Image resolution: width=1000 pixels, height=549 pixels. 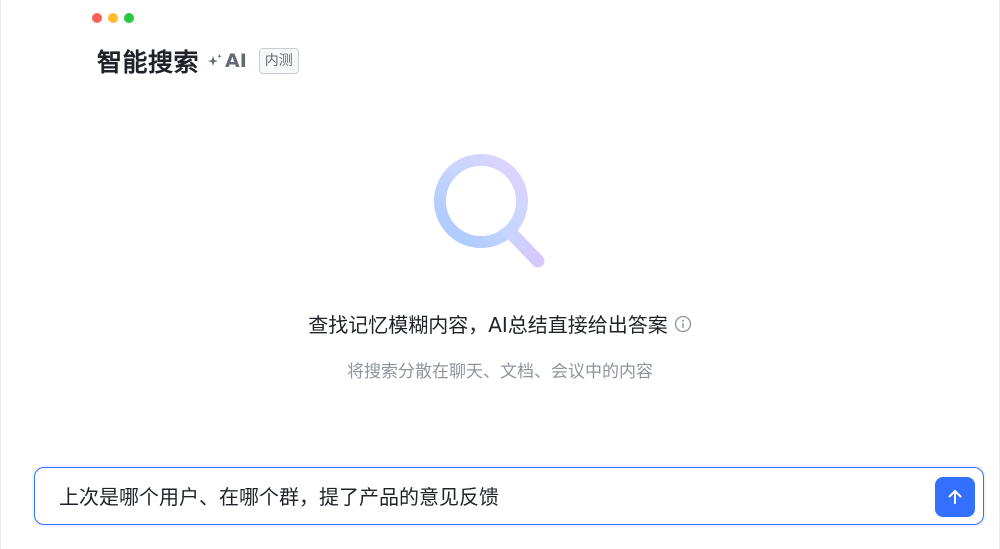 I want to click on magnifier-icon, so click(x=489, y=211).